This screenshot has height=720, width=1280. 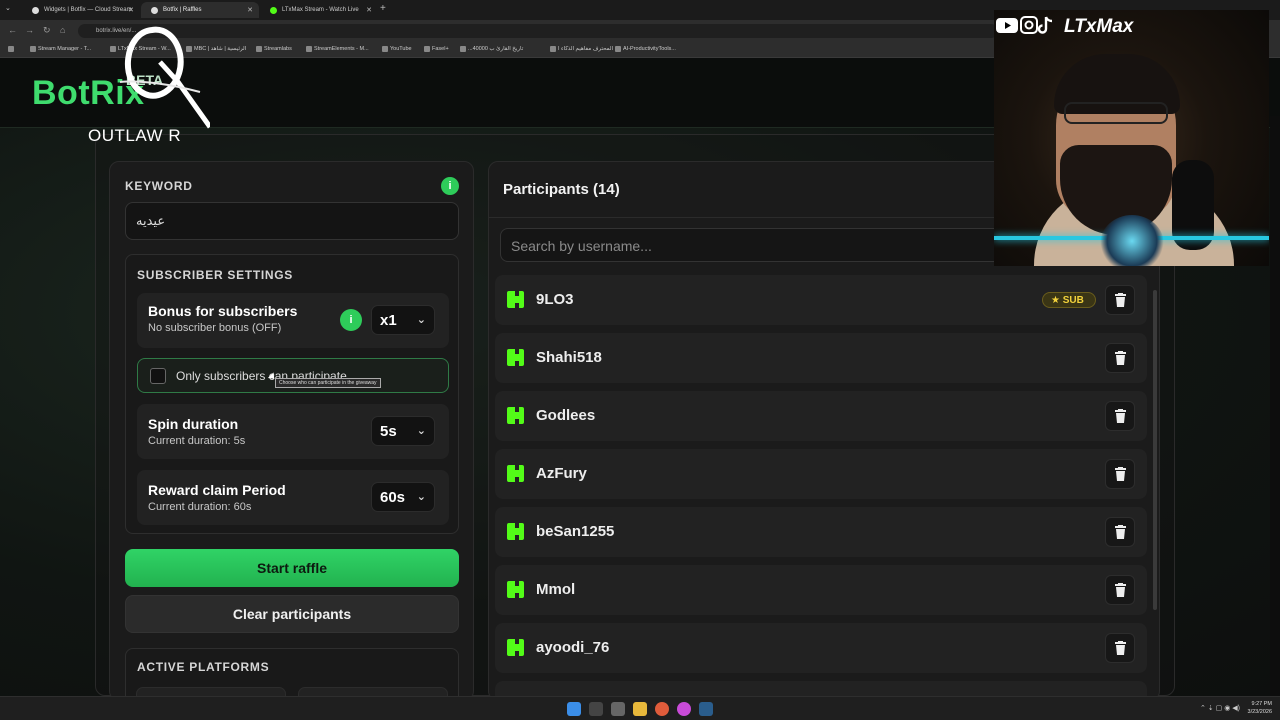 What do you see at coordinates (319, 10) in the screenshot?
I see `tab-ltxmax-stream: LTxMax Stream - Watch Live ✕` at bounding box center [319, 10].